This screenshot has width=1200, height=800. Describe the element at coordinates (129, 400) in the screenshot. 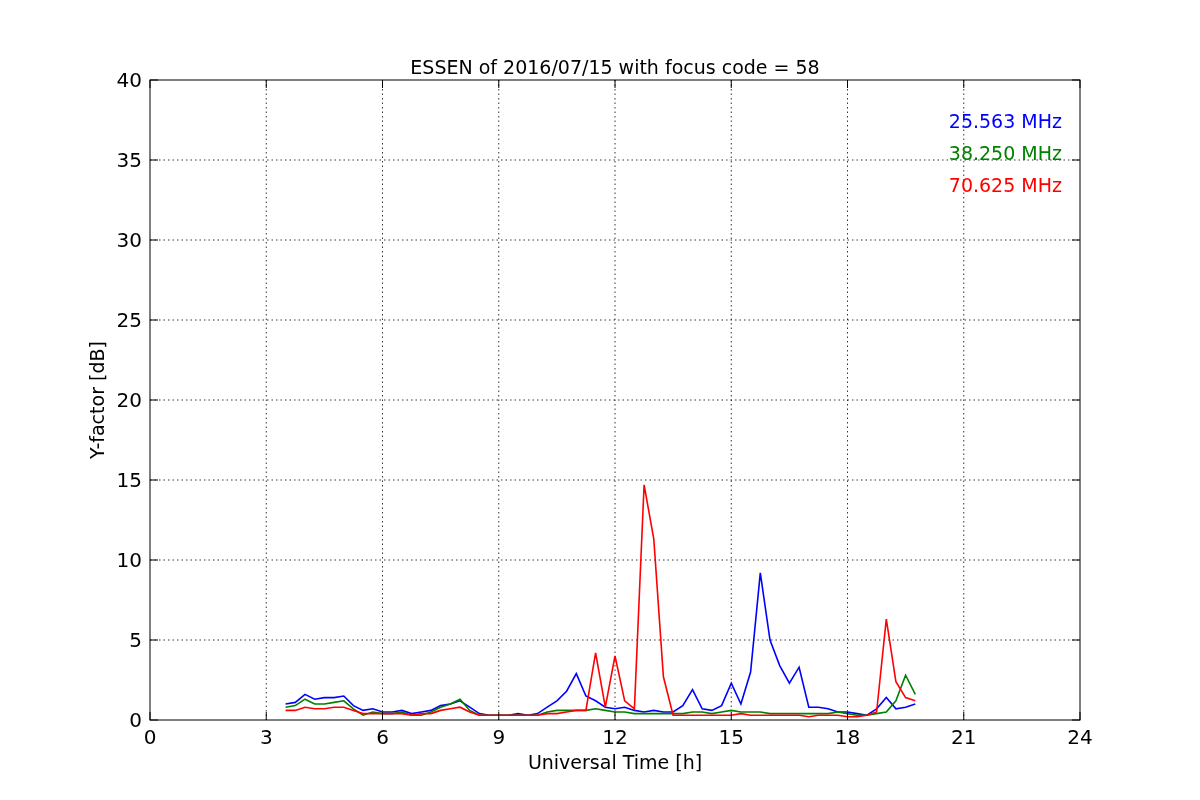

I see `tick-label: 20` at that location.